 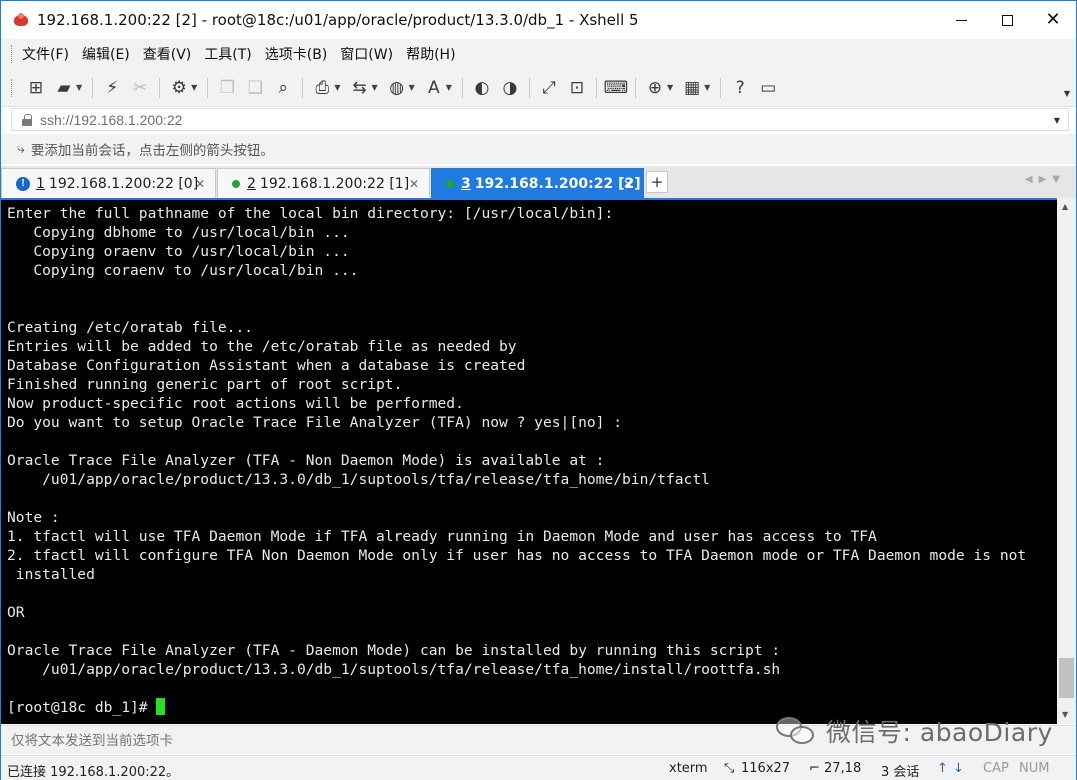 I want to click on globe-icon: ◍, so click(x=397, y=88).